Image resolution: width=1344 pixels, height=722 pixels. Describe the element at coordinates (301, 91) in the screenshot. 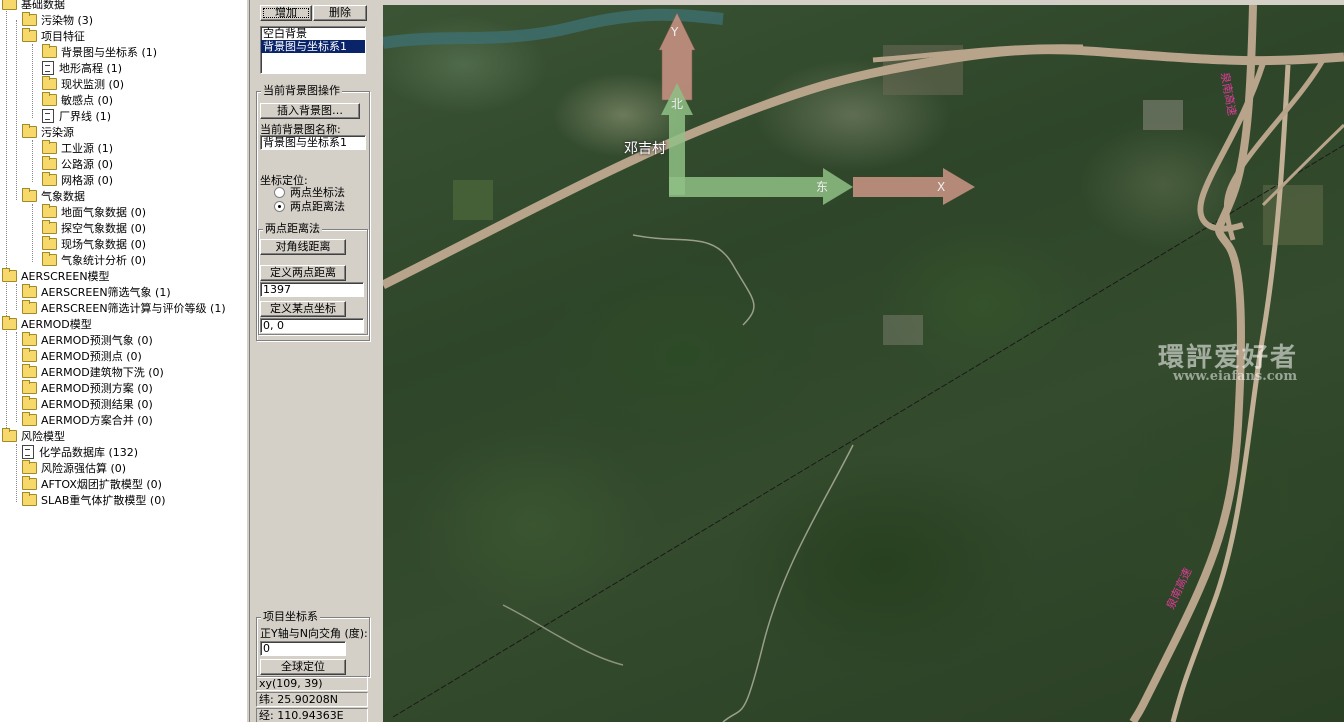

I see `group-title: 当前背景图操作` at that location.